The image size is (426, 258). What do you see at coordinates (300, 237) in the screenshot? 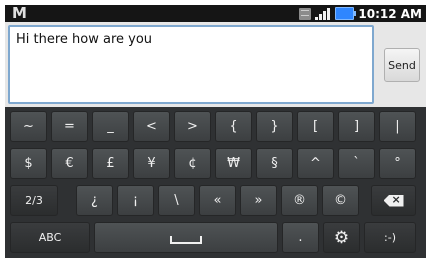
I see `key-period: .` at bounding box center [300, 237].